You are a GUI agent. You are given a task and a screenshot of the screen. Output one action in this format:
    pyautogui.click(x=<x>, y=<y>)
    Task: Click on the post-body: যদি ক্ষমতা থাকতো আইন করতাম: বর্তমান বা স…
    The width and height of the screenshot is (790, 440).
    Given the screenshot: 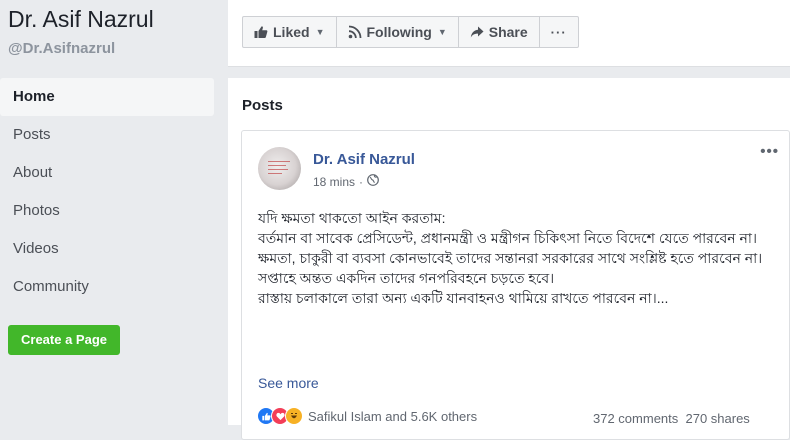 What is the action you would take?
    pyautogui.click(x=510, y=258)
    